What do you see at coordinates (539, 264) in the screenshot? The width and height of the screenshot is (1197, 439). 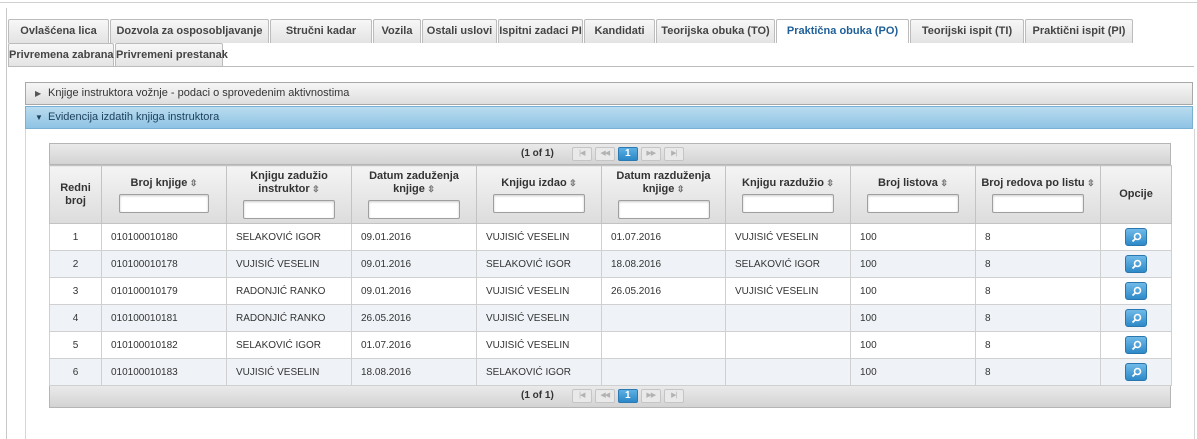 I see `cell-knjigu-izdao: SELAKOVIĆ IGOR` at bounding box center [539, 264].